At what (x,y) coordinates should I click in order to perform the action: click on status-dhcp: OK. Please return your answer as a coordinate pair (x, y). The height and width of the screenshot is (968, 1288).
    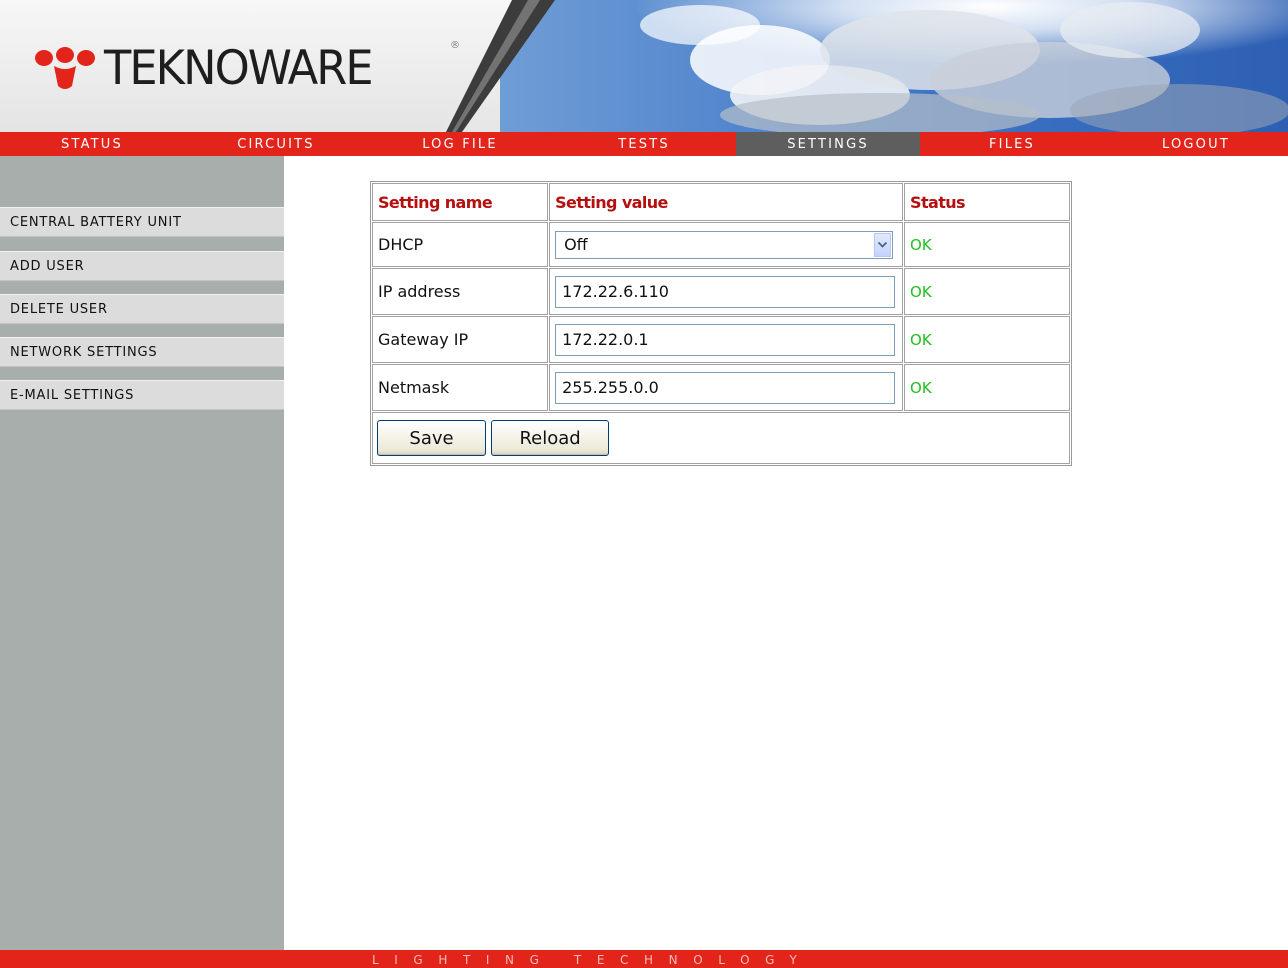
    Looking at the image, I should click on (987, 244).